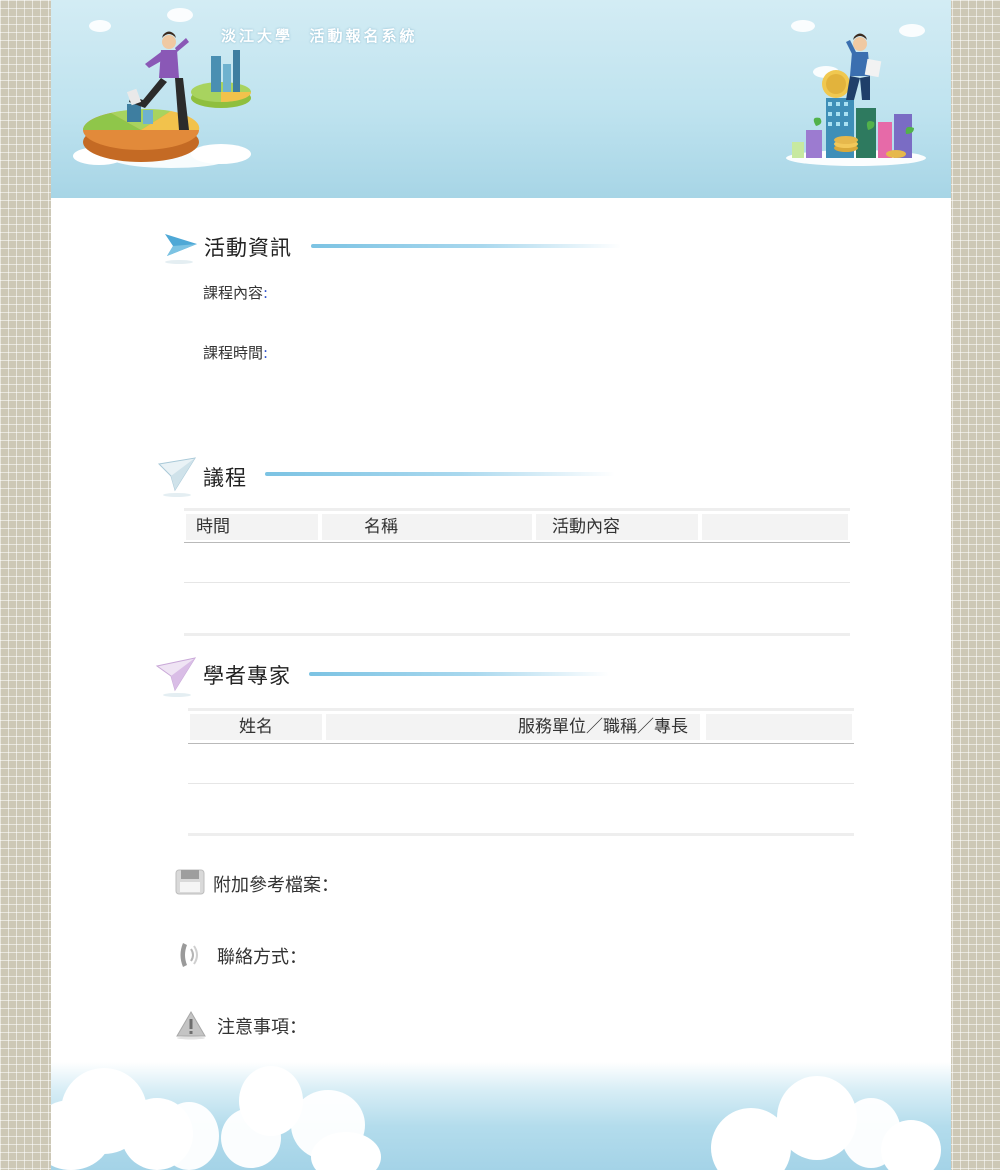 The image size is (1000, 1170). Describe the element at coordinates (517, 572) in the screenshot. I see `agenda-table: 時間 名稱 活動內容` at that location.